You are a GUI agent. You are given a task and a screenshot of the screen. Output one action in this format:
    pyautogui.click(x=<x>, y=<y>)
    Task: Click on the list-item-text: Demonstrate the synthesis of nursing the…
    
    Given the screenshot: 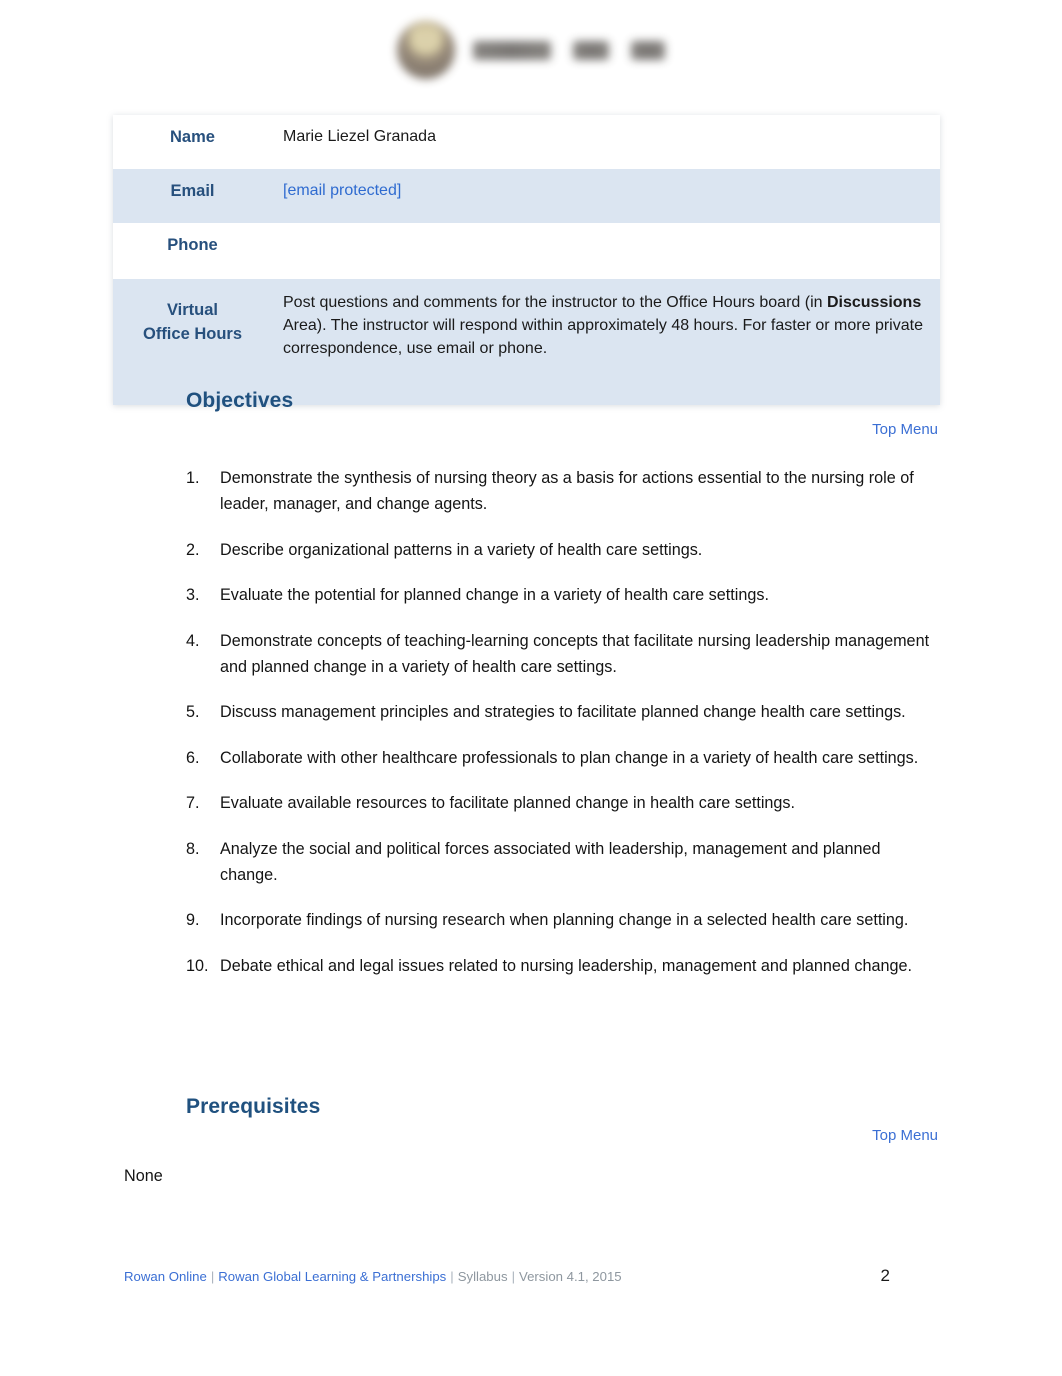 What is the action you would take?
    pyautogui.click(x=567, y=491)
    